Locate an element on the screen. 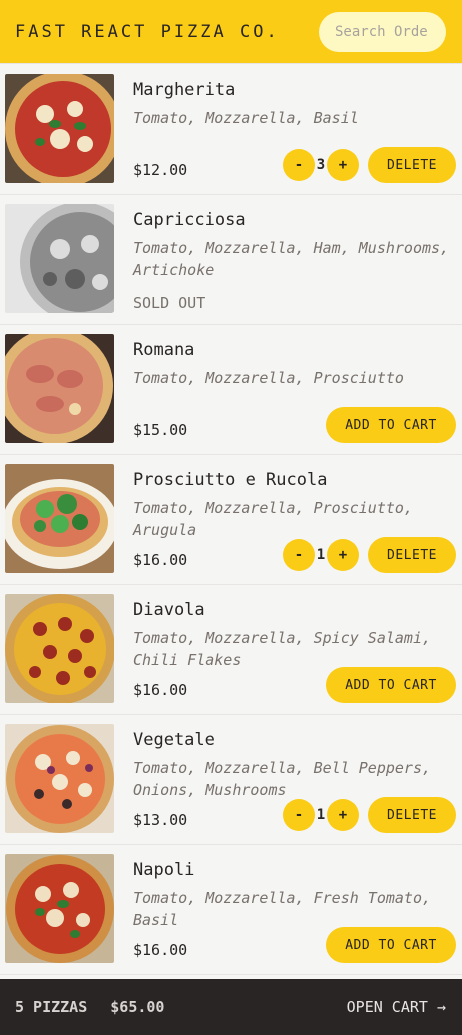 This screenshot has height=1035, width=462. pizza-price: $12.00 is located at coordinates (160, 170).